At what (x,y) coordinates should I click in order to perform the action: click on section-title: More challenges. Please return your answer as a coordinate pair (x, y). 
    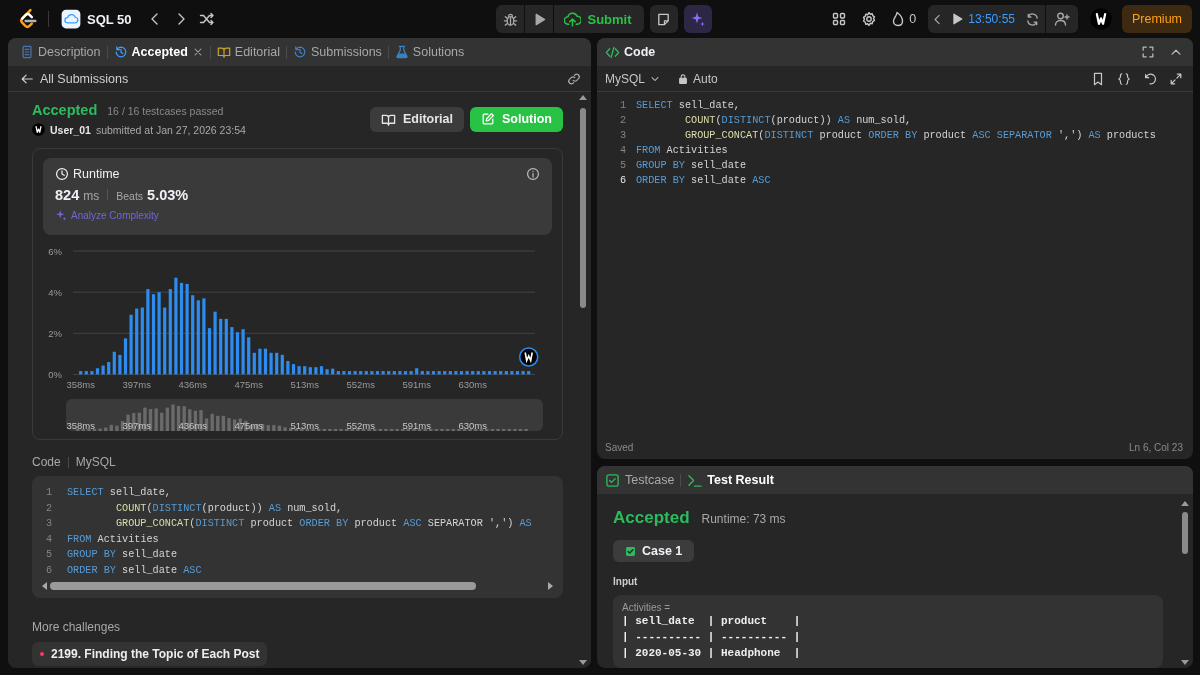
    Looking at the image, I should click on (77, 627).